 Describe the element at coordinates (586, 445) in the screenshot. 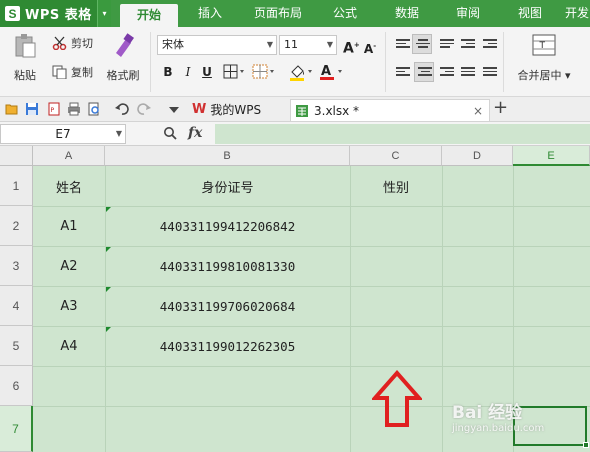

I see `fill-handle` at that location.